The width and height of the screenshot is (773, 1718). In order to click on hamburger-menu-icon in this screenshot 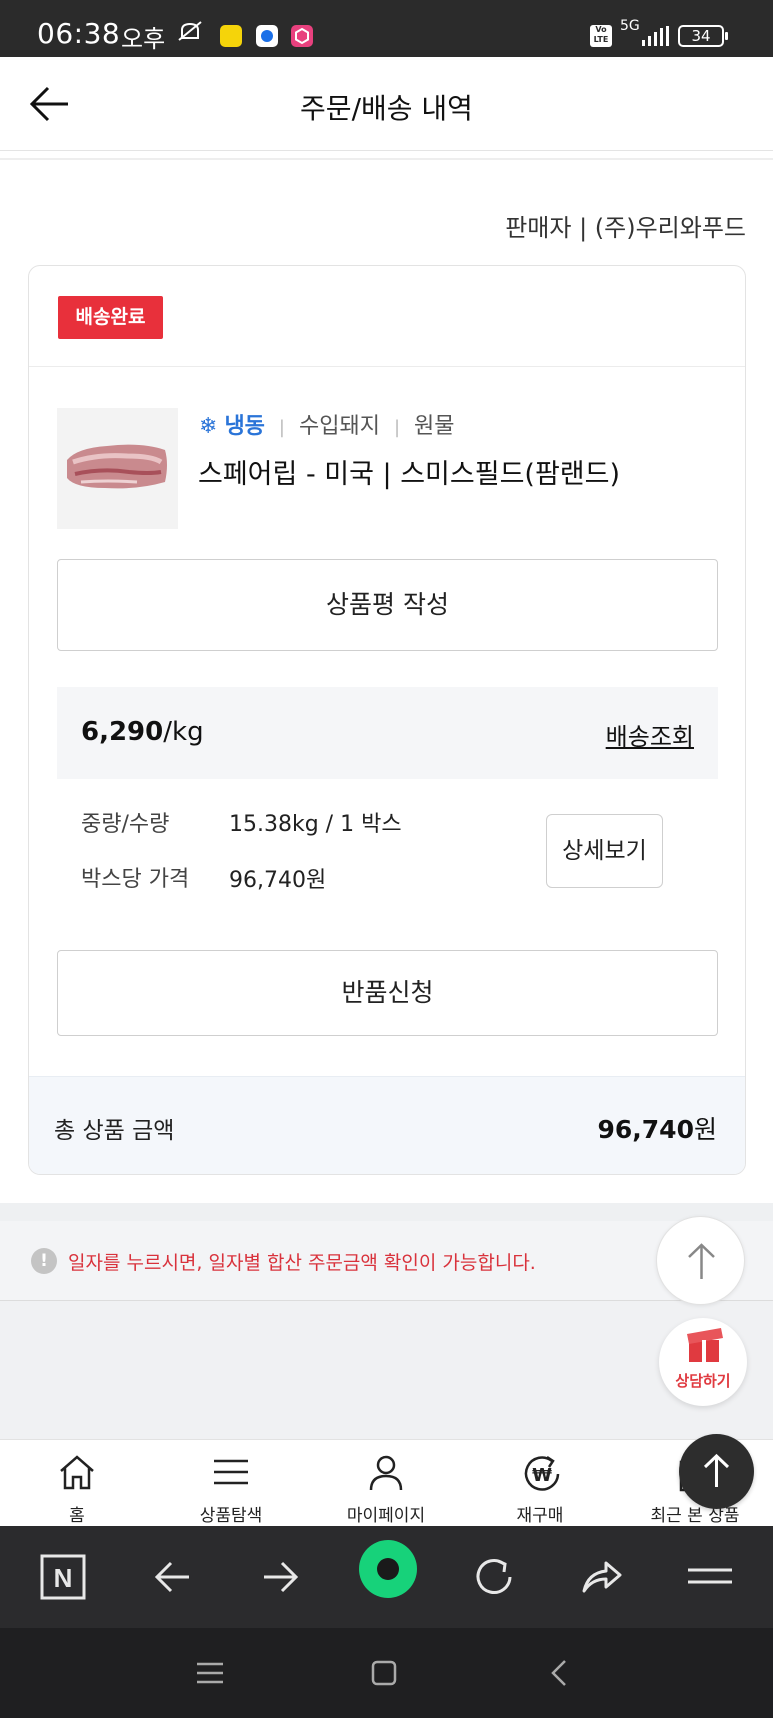, I will do `click(710, 1577)`.